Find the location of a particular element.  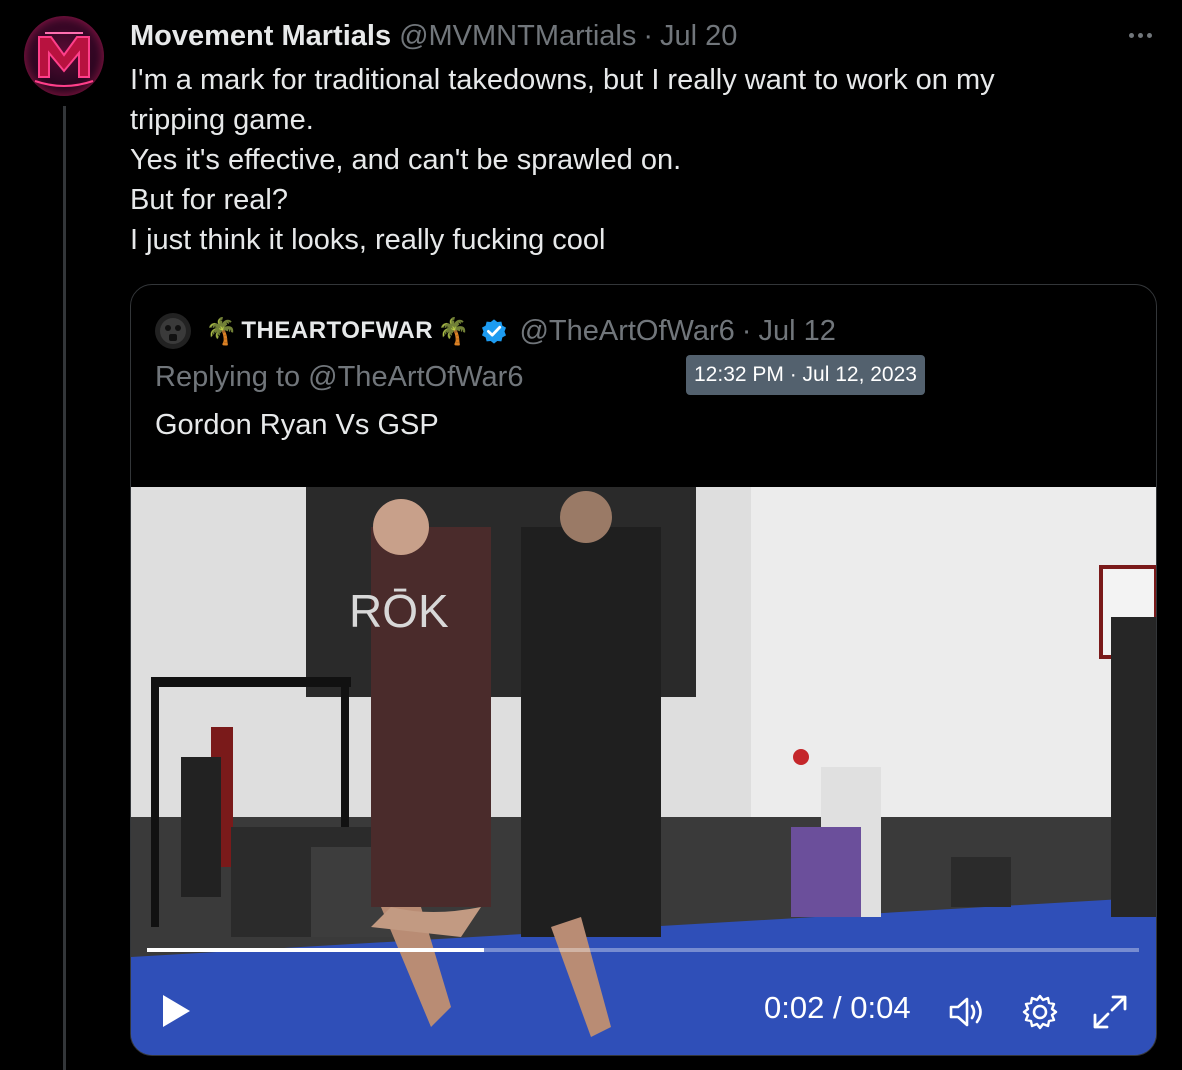

quote-text: Gordon Ryan Vs GSP is located at coordinates (297, 425).